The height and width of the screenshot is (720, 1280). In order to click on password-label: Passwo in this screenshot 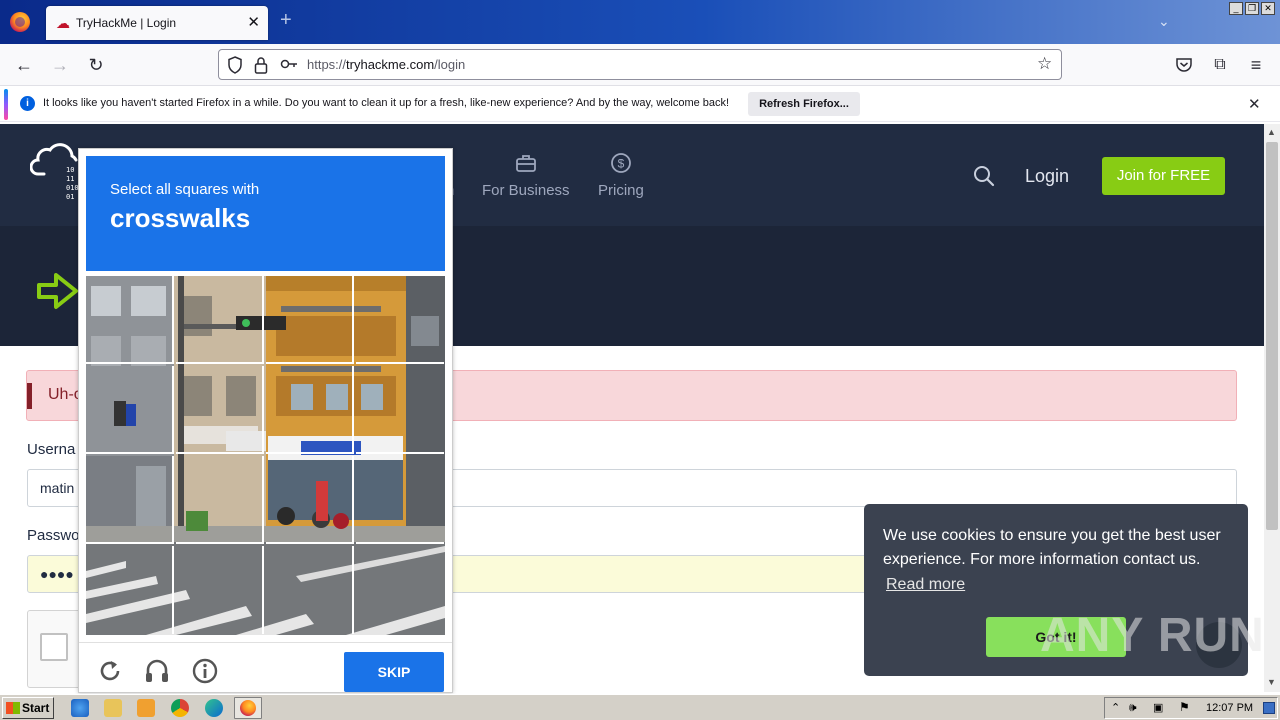, I will do `click(53, 535)`.